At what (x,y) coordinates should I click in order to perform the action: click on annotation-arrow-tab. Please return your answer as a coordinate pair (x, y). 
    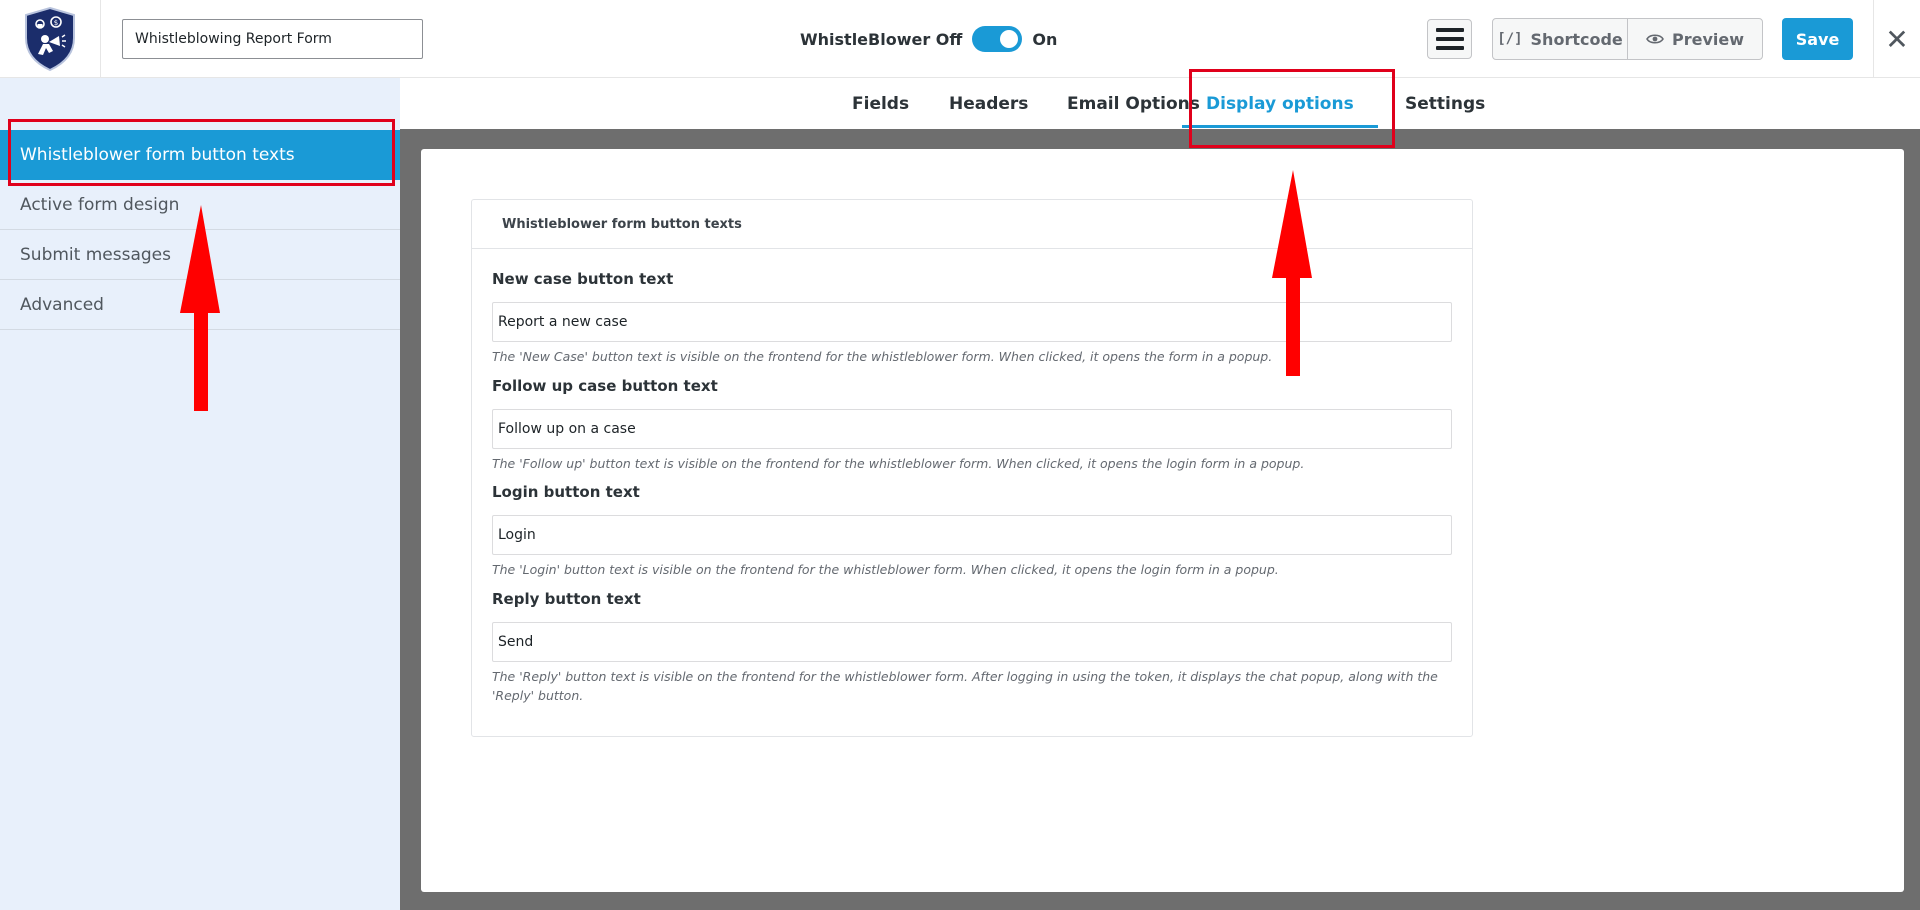
    Looking at the image, I should click on (1292, 273).